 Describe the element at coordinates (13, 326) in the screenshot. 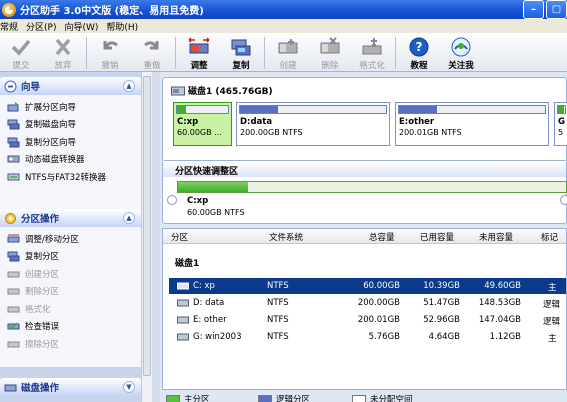

I see `check-disk-icon` at that location.